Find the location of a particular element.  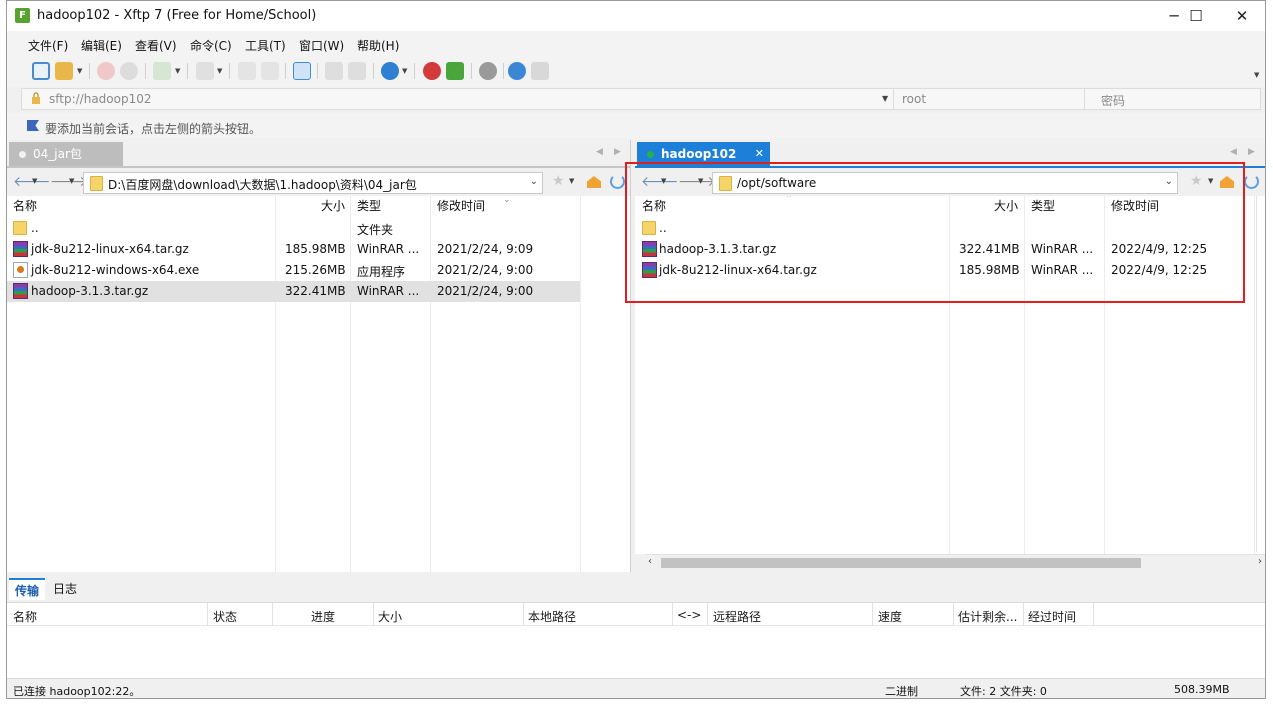

tab-log: 日志 is located at coordinates (65, 589).